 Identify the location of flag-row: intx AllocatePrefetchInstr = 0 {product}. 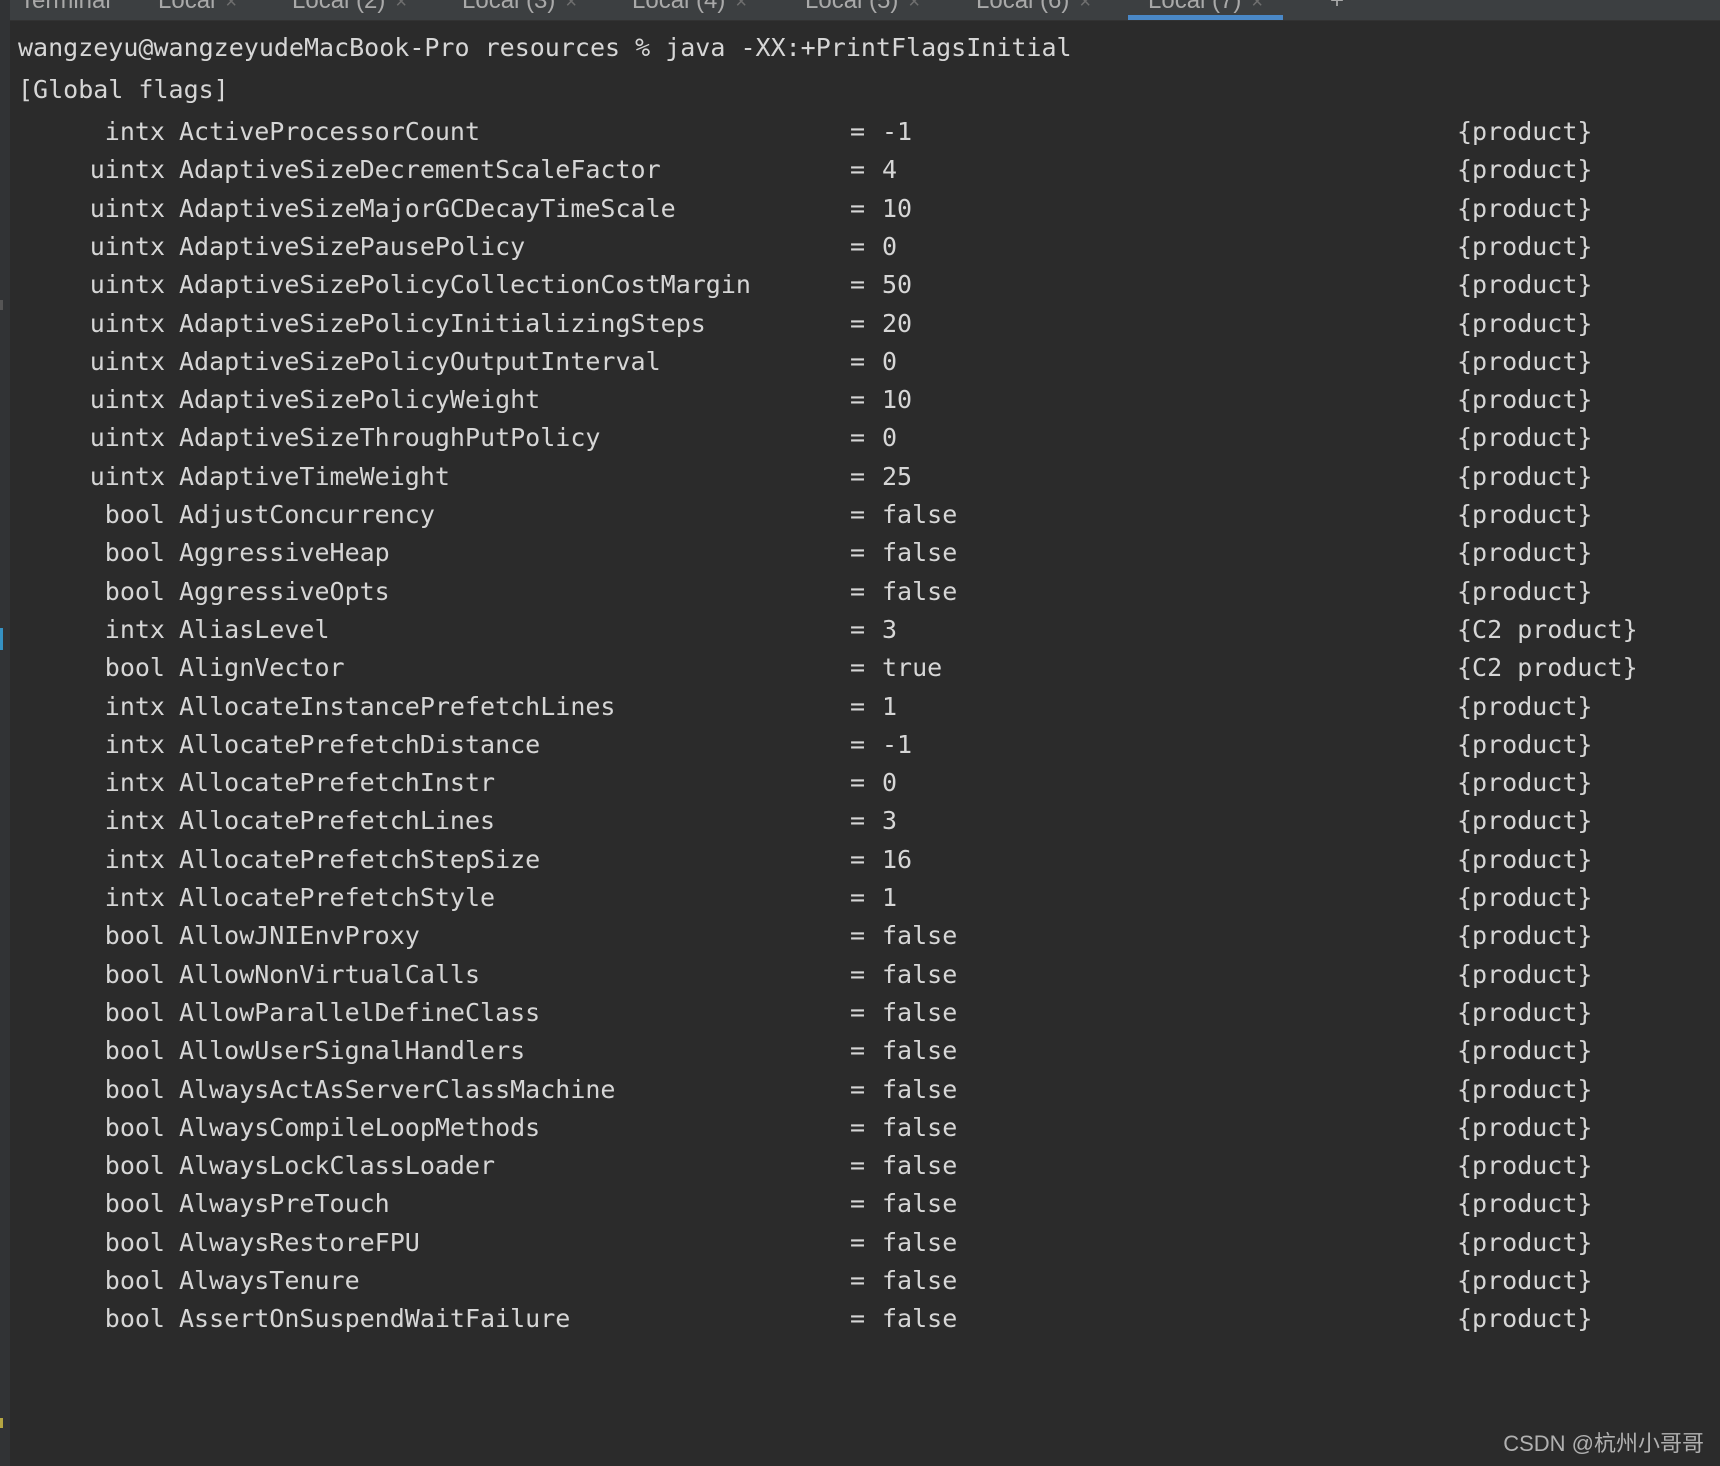
(860, 783).